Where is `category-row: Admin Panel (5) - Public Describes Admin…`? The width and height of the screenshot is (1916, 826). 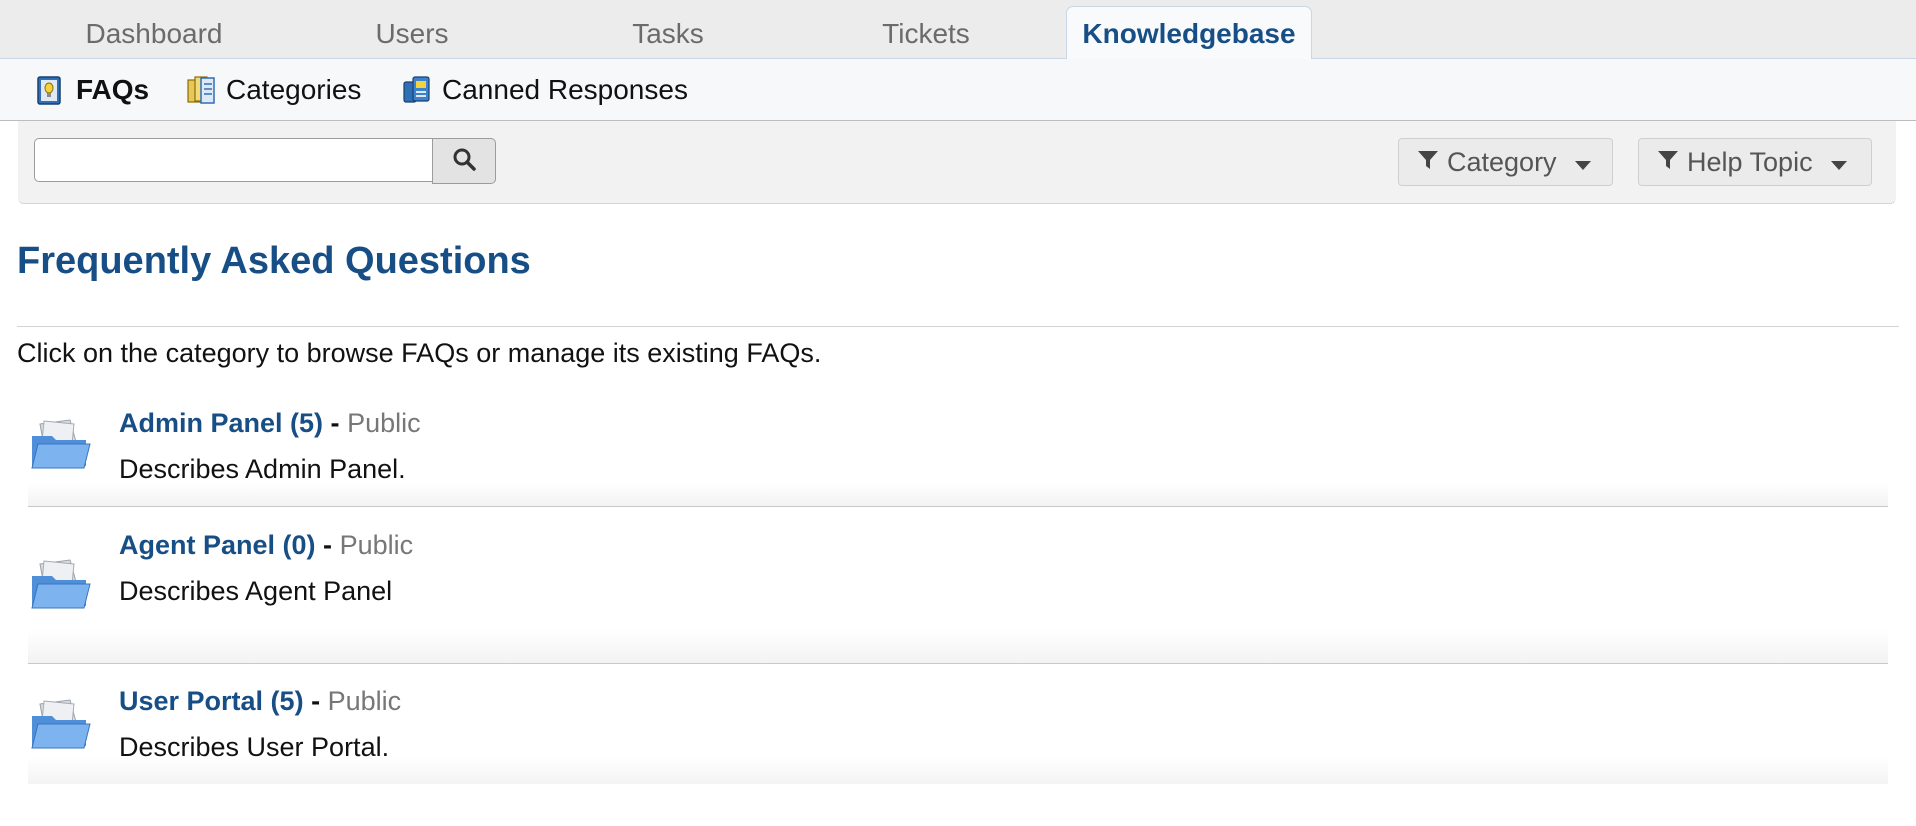
category-row: Admin Panel (5) - Public Describes Admin… is located at coordinates (958, 453).